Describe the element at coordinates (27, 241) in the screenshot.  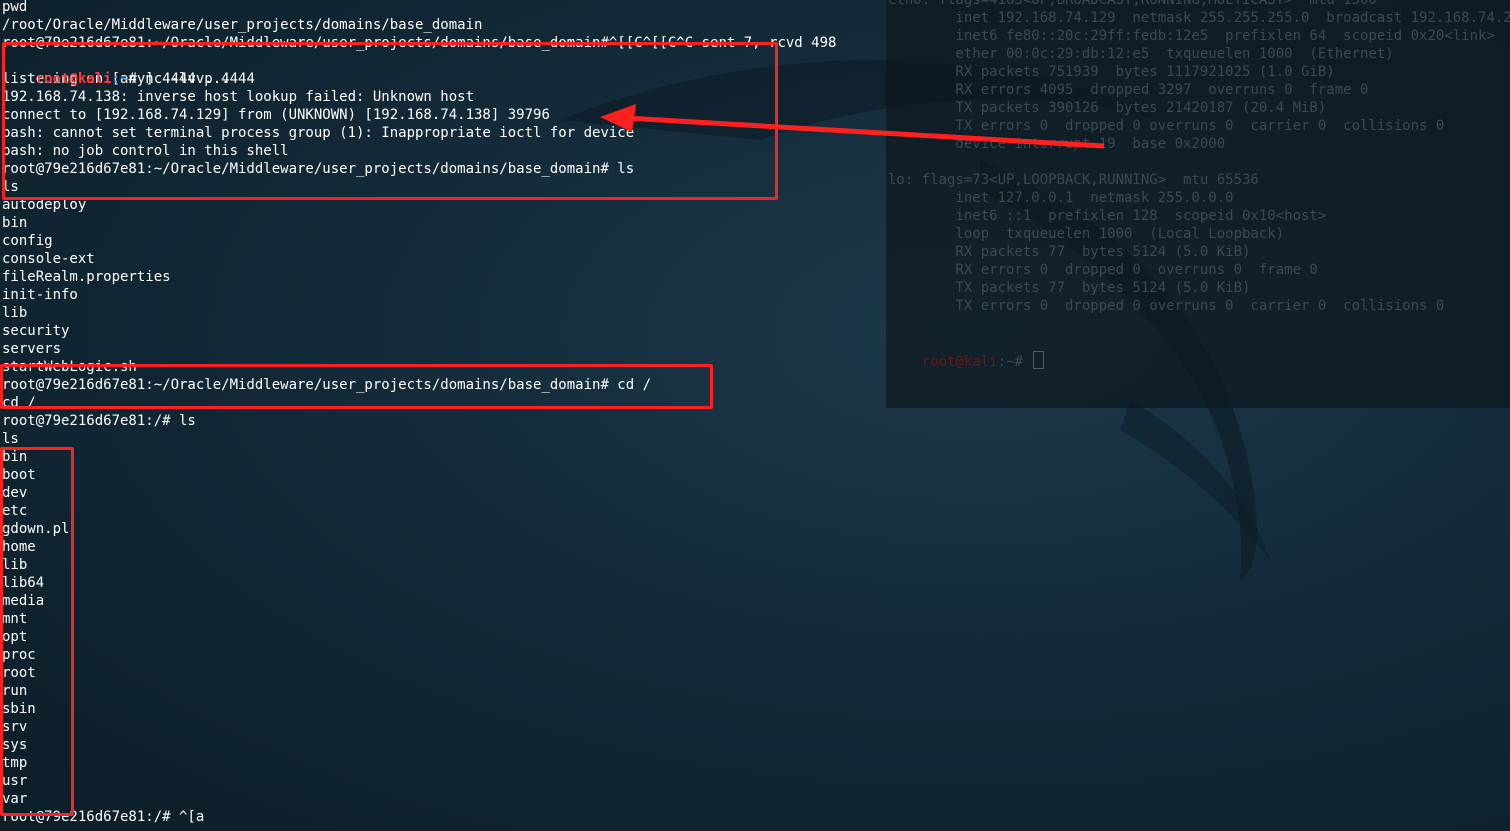
I see `terminal-line: config` at that location.